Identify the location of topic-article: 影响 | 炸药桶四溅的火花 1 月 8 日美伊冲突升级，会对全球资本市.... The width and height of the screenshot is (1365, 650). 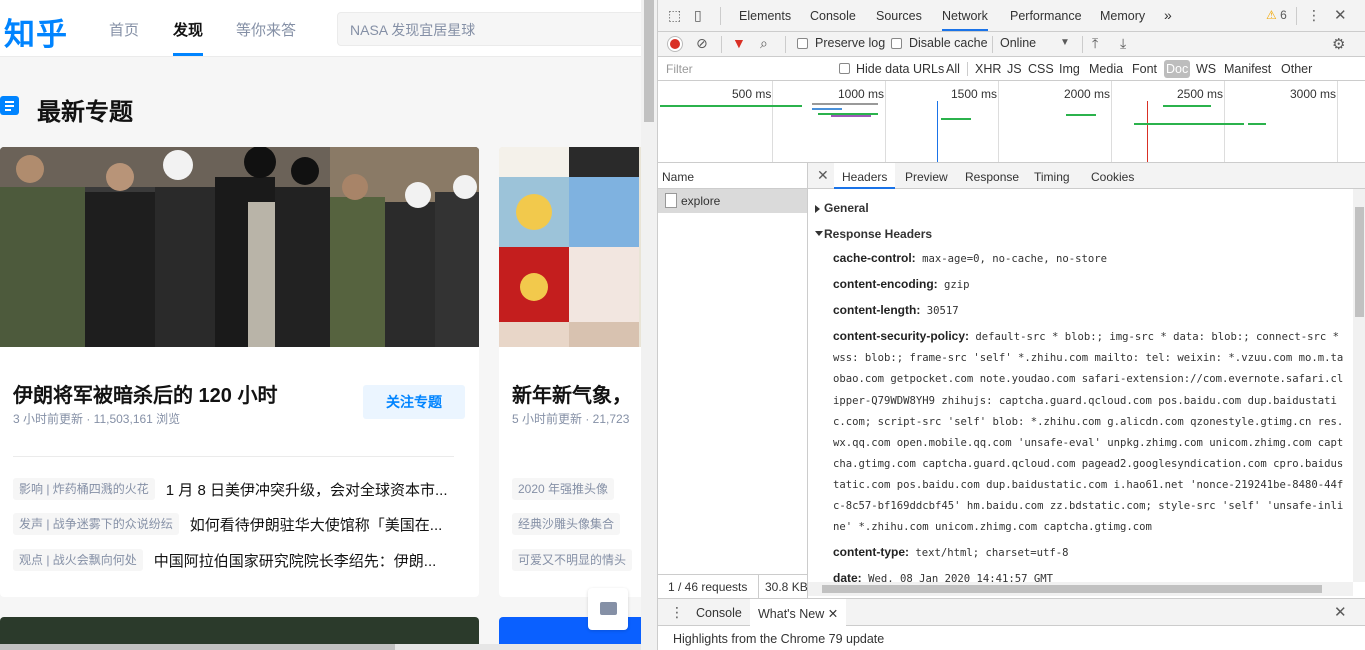
(230, 490).